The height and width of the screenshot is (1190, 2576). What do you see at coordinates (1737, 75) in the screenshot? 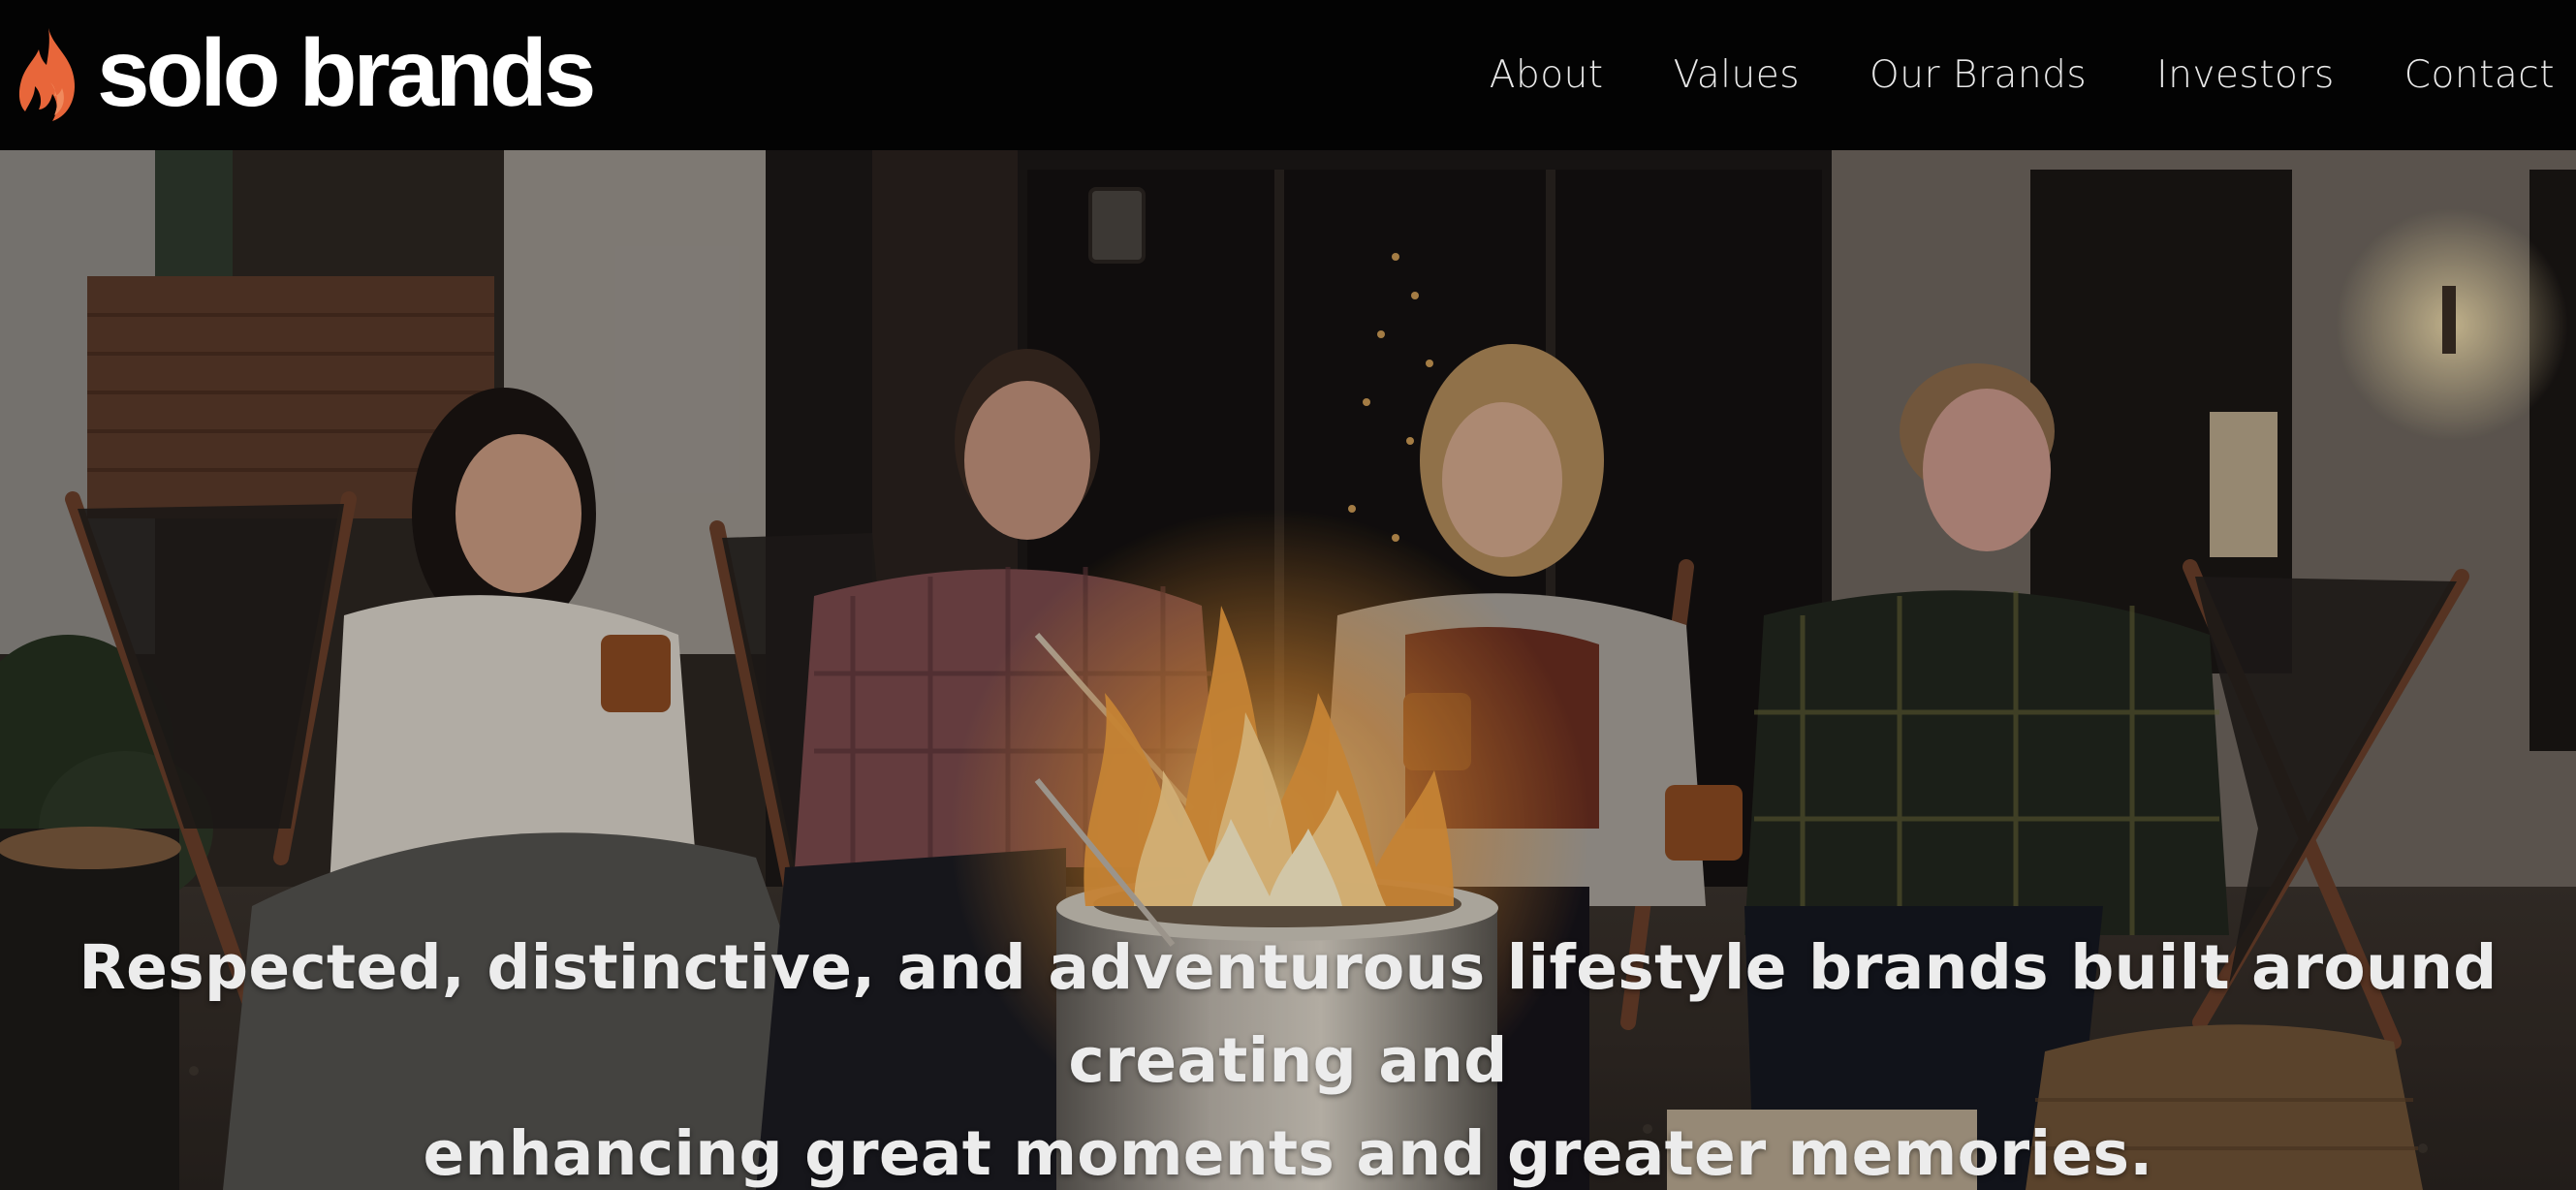
I see `nav-values: Values` at bounding box center [1737, 75].